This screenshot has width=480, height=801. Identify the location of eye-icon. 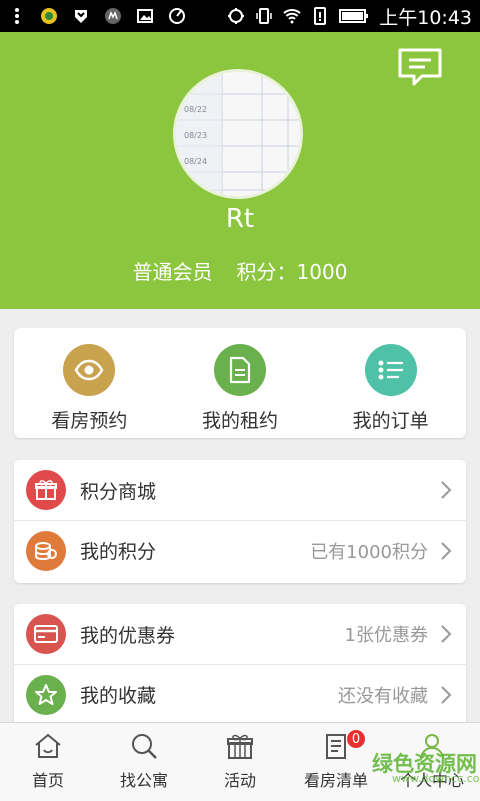
(89, 370).